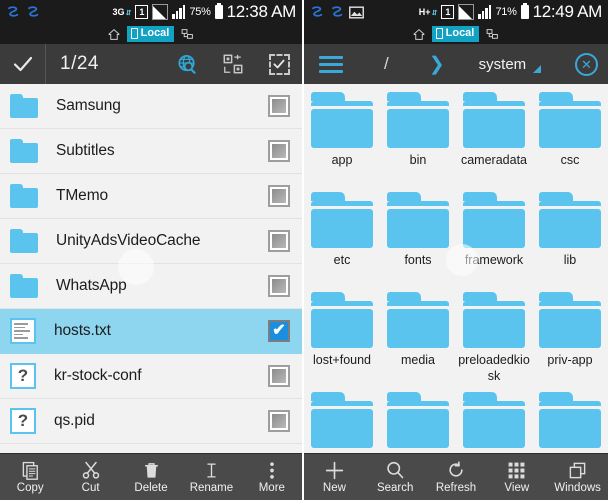  What do you see at coordinates (448, 12) in the screenshot?
I see `sim-indicator: 1` at bounding box center [448, 12].